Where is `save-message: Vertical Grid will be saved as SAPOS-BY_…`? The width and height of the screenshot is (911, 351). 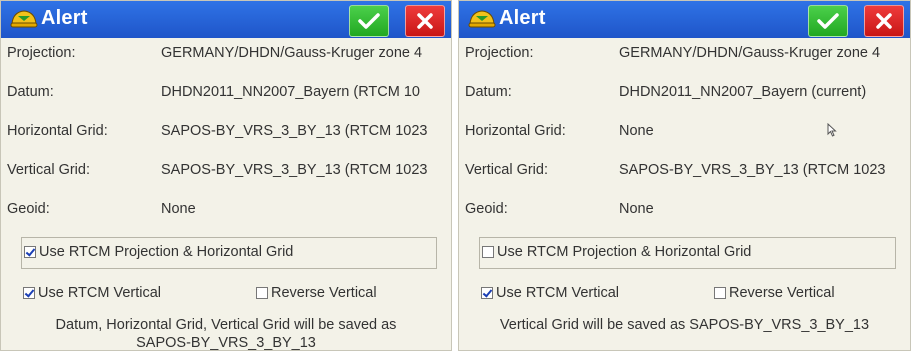 save-message: Vertical Grid will be saved as SAPOS-BY_… is located at coordinates (684, 325).